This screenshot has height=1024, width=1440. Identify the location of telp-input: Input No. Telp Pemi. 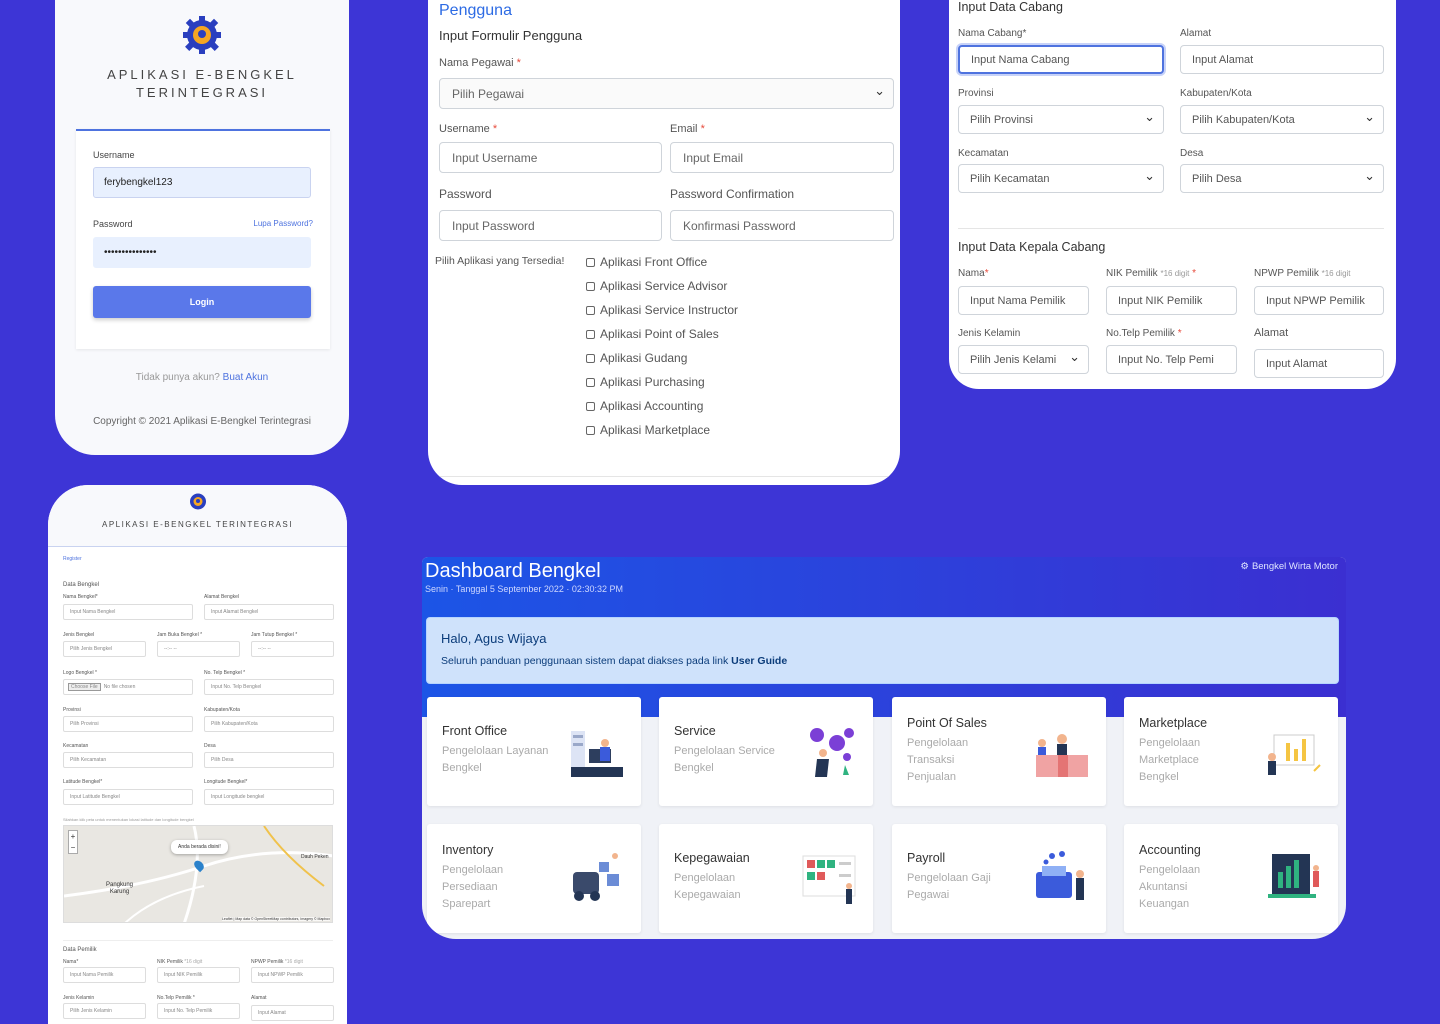
(1171, 359).